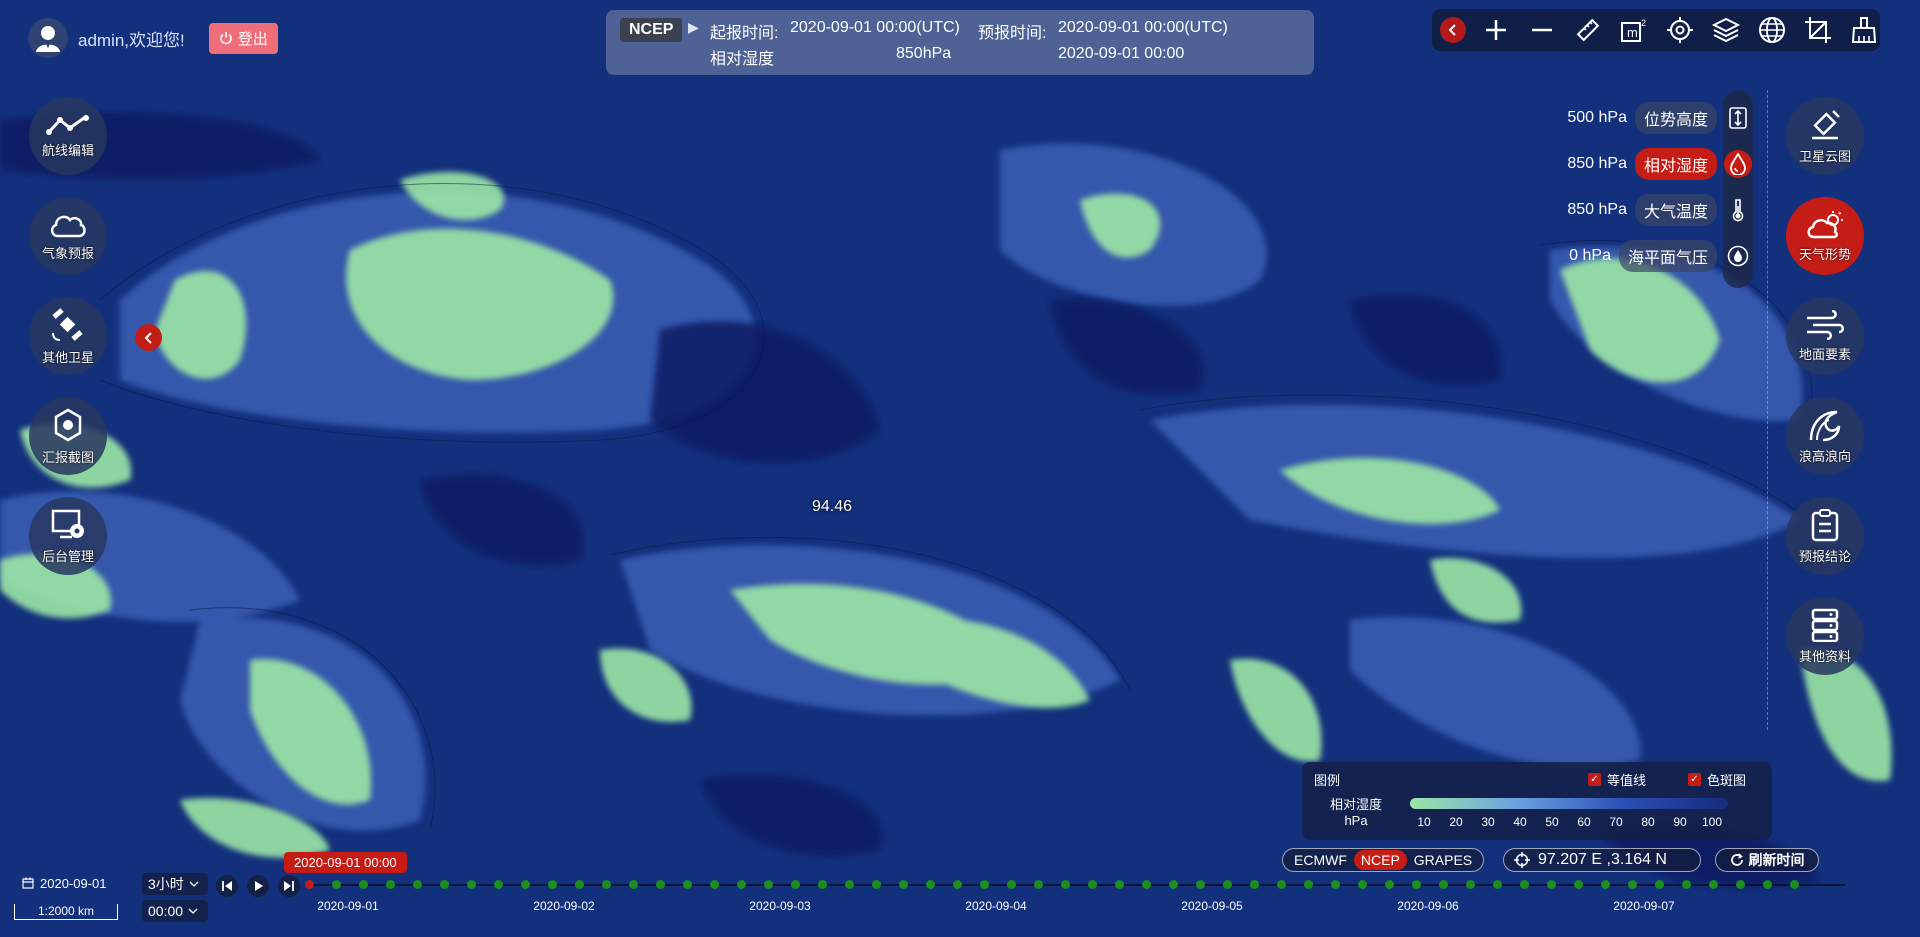 The height and width of the screenshot is (937, 1920). What do you see at coordinates (1825, 636) in the screenshot?
I see `nav-other-data: 其他资料` at bounding box center [1825, 636].